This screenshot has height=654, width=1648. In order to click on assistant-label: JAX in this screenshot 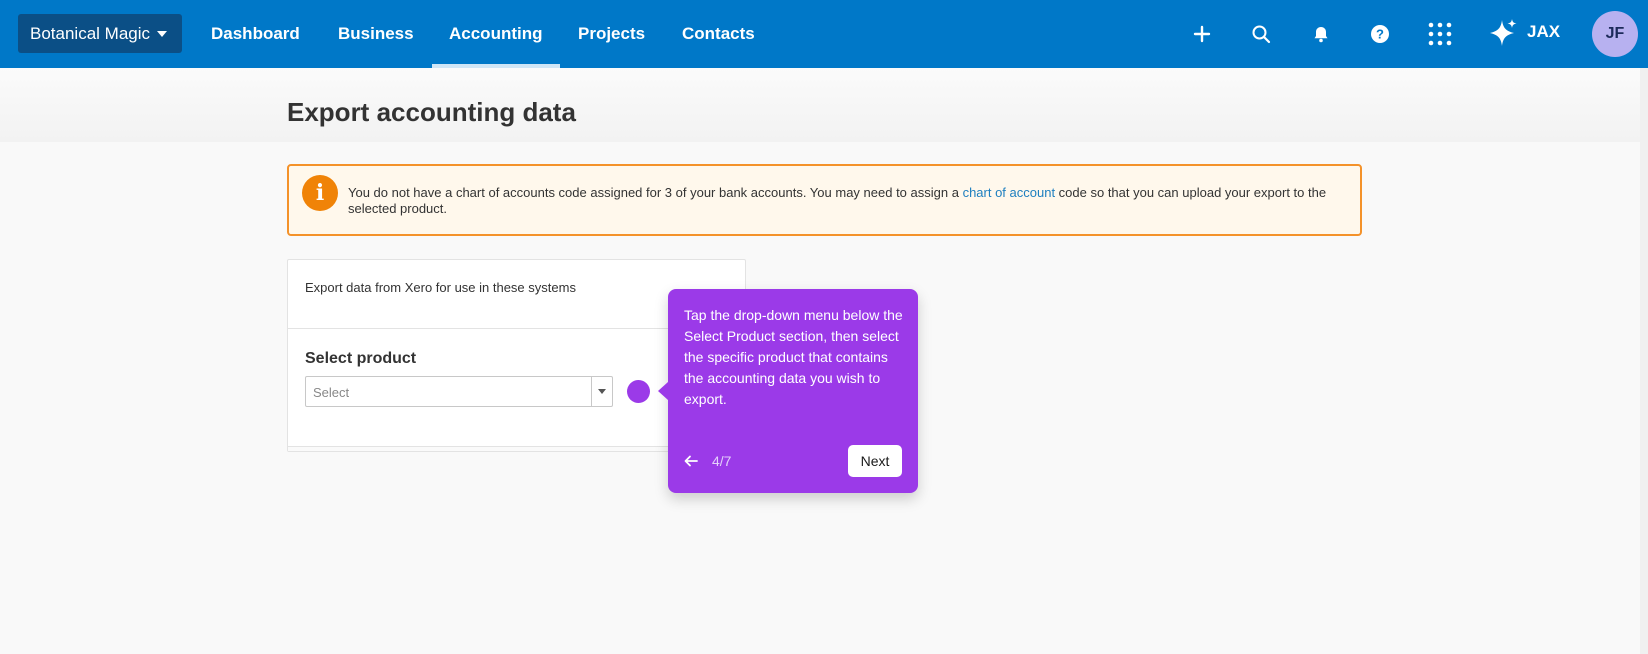, I will do `click(1543, 32)`.